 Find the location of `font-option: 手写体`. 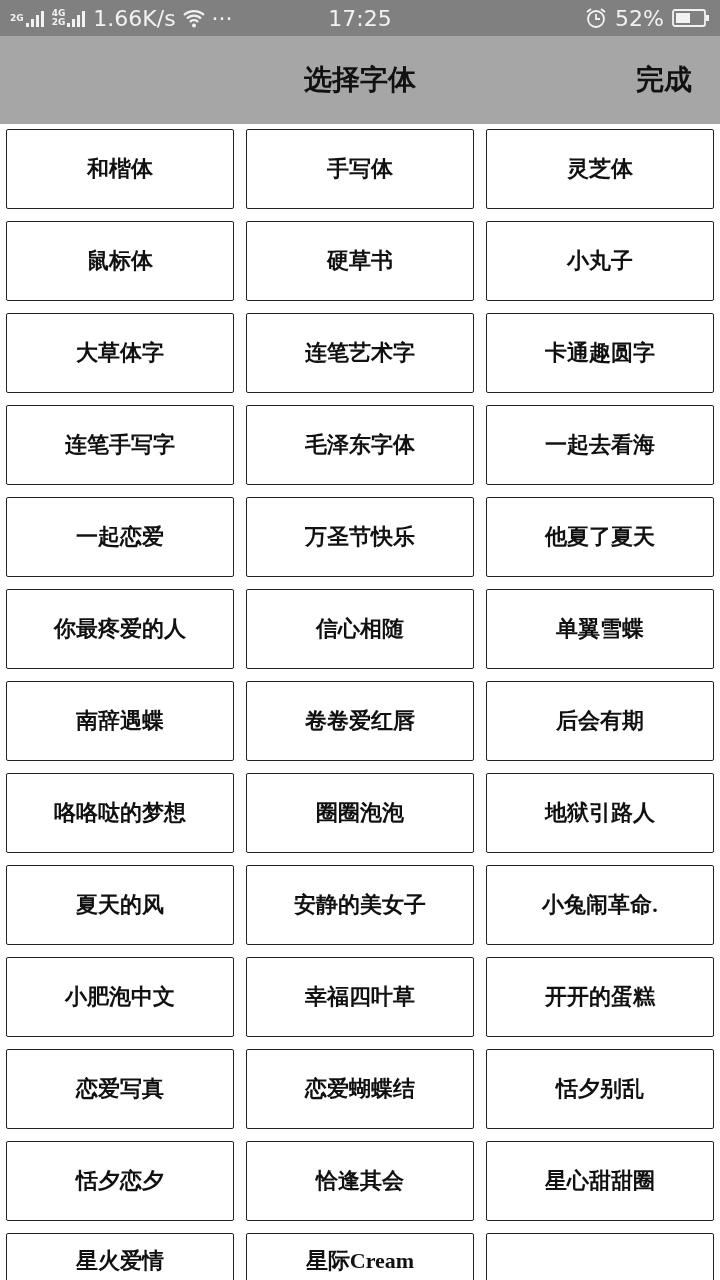

font-option: 手写体 is located at coordinates (360, 169).